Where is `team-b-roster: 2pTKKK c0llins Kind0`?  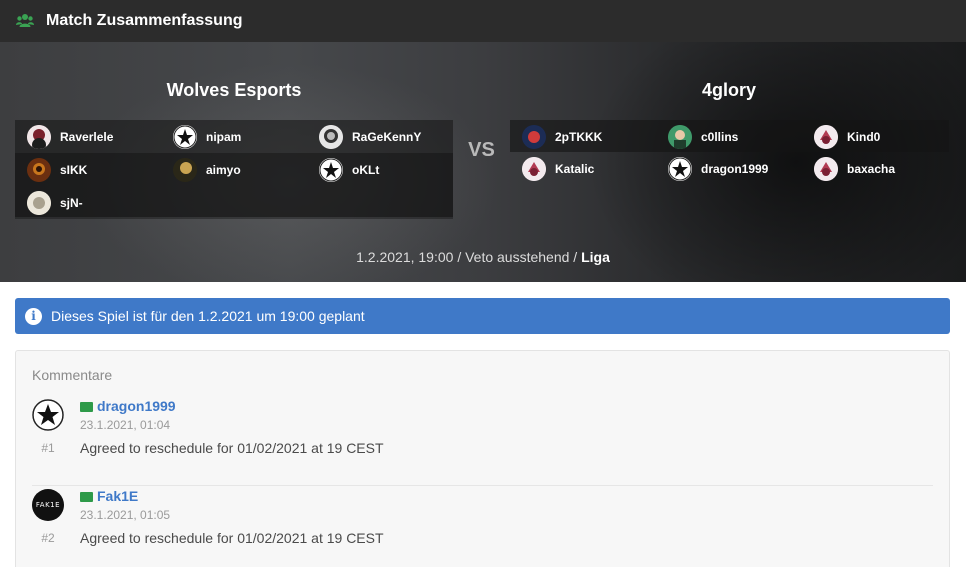 team-b-roster: 2pTKKK c0llins Kind0 is located at coordinates (729, 136).